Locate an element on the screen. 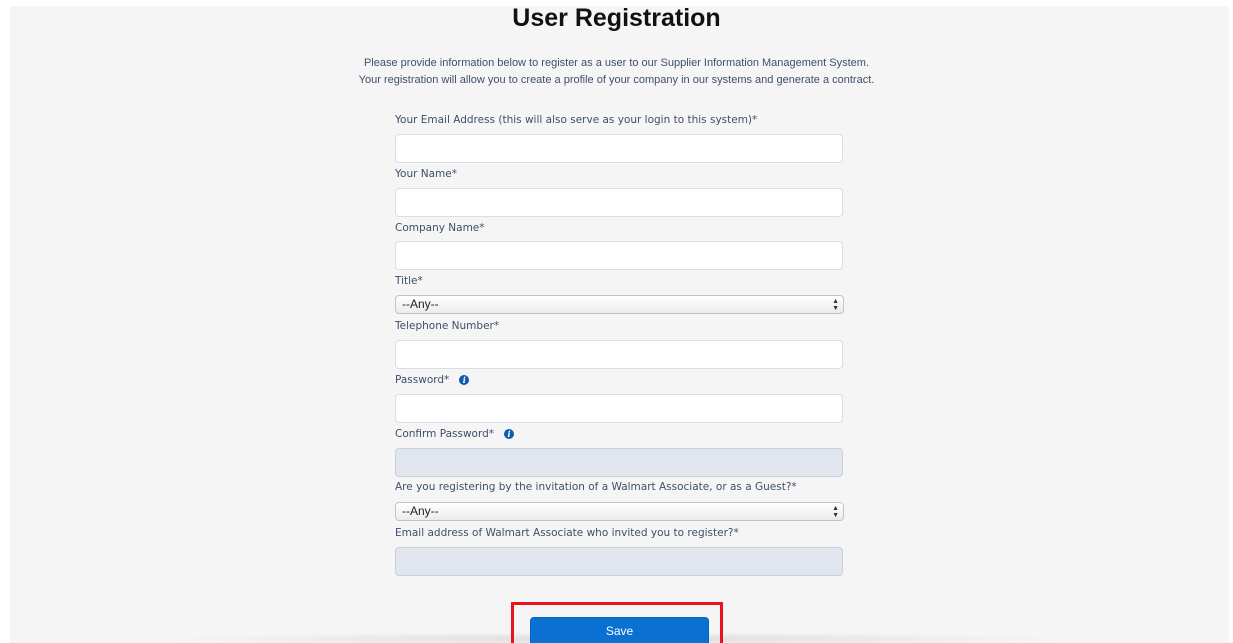 The image size is (1233, 643). password-label: Password* is located at coordinates (422, 380).